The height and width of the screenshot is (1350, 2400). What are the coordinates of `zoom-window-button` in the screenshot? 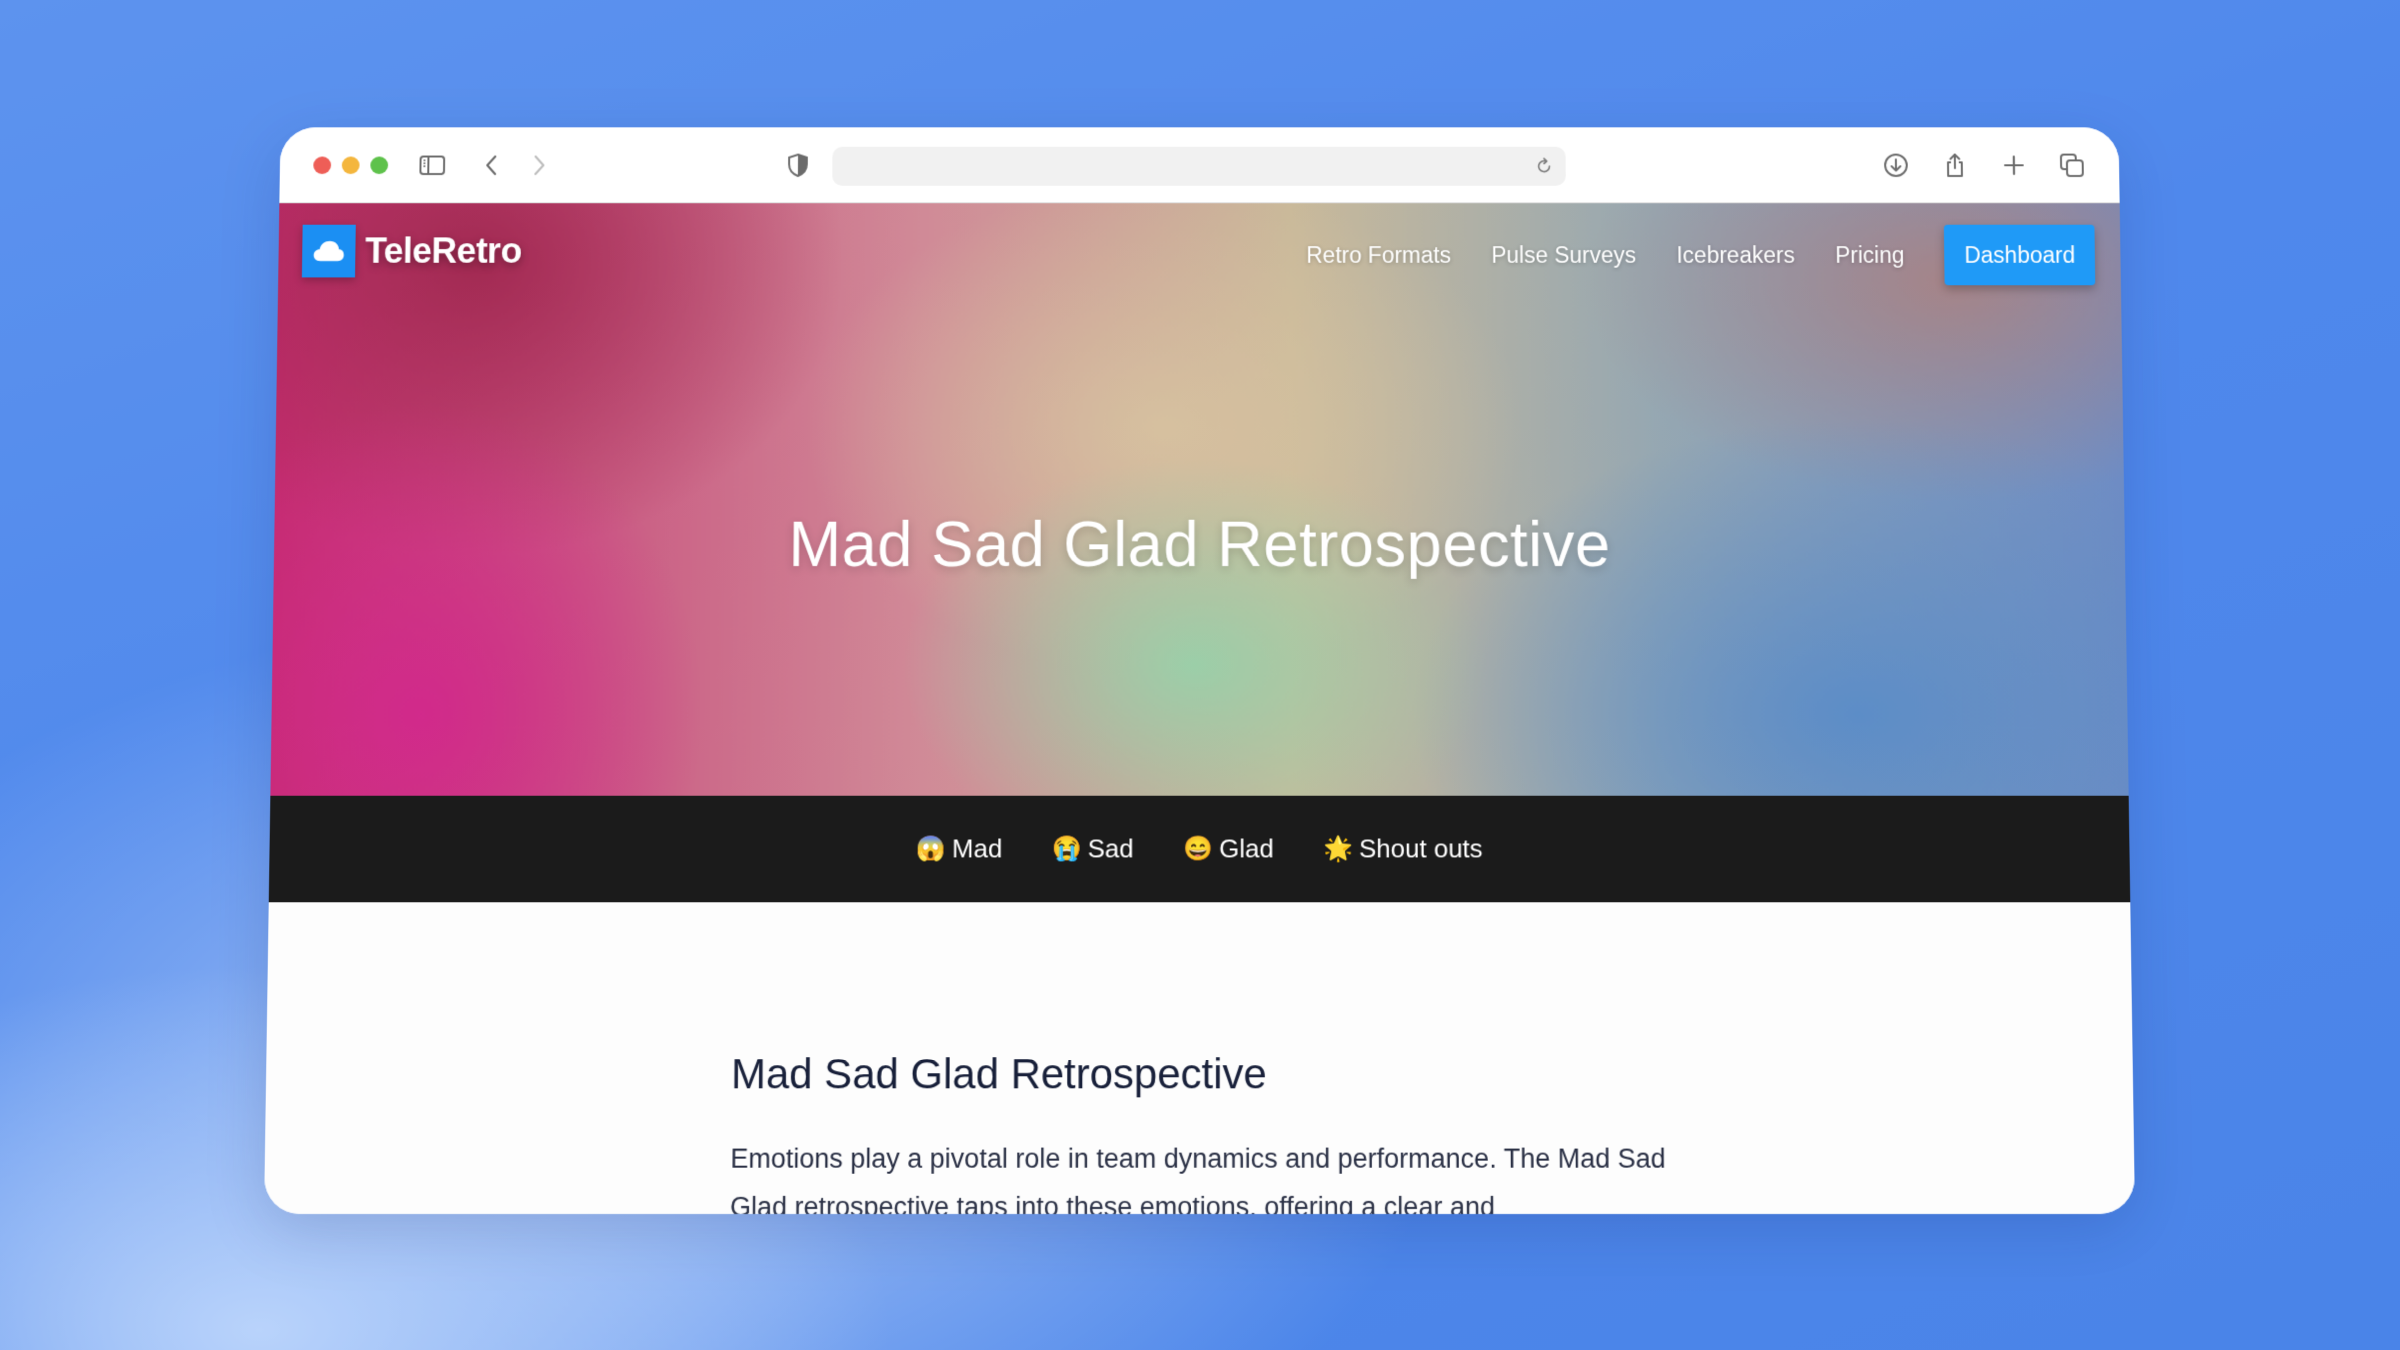 It's located at (379, 165).